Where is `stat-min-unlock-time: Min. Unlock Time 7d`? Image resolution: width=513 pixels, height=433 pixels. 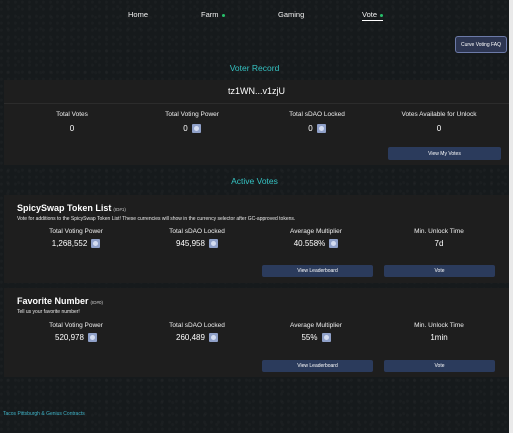
stat-min-unlock-time: Min. Unlock Time 7d is located at coordinates (439, 238).